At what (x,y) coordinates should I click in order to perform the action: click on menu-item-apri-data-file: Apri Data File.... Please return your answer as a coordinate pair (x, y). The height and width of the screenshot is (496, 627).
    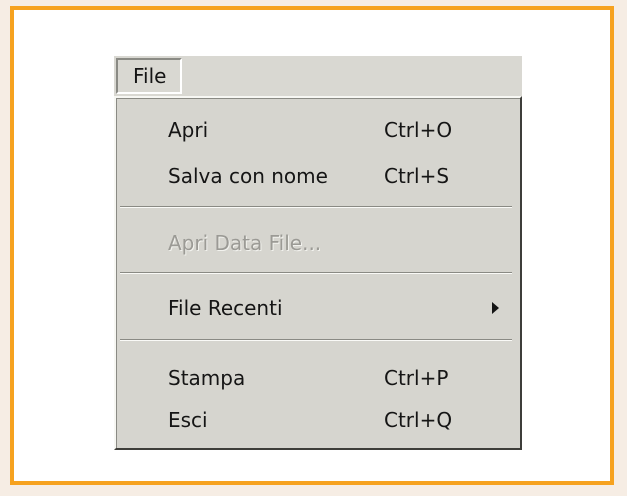
    Looking at the image, I should click on (318, 243).